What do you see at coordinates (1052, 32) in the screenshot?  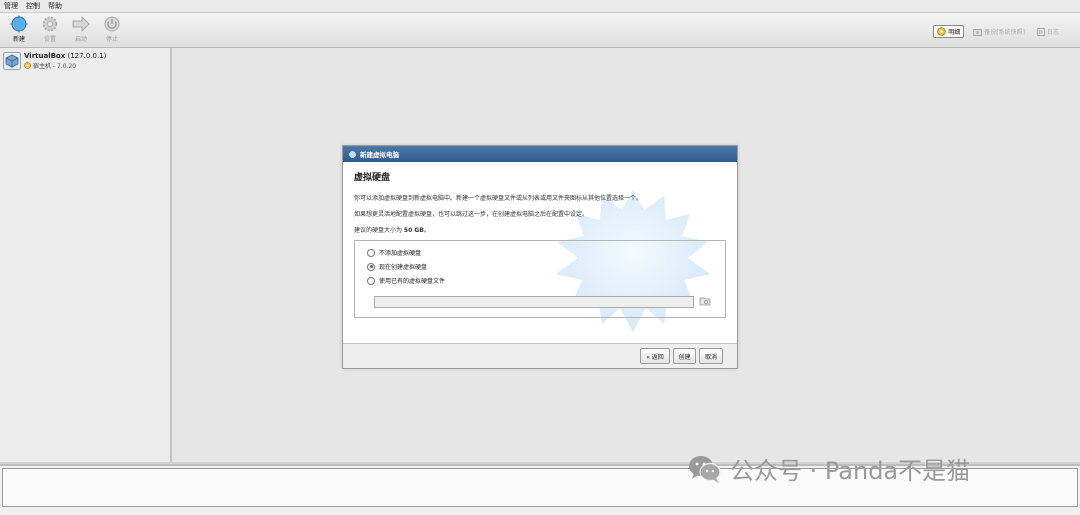 I see `logs-label: 日志` at bounding box center [1052, 32].